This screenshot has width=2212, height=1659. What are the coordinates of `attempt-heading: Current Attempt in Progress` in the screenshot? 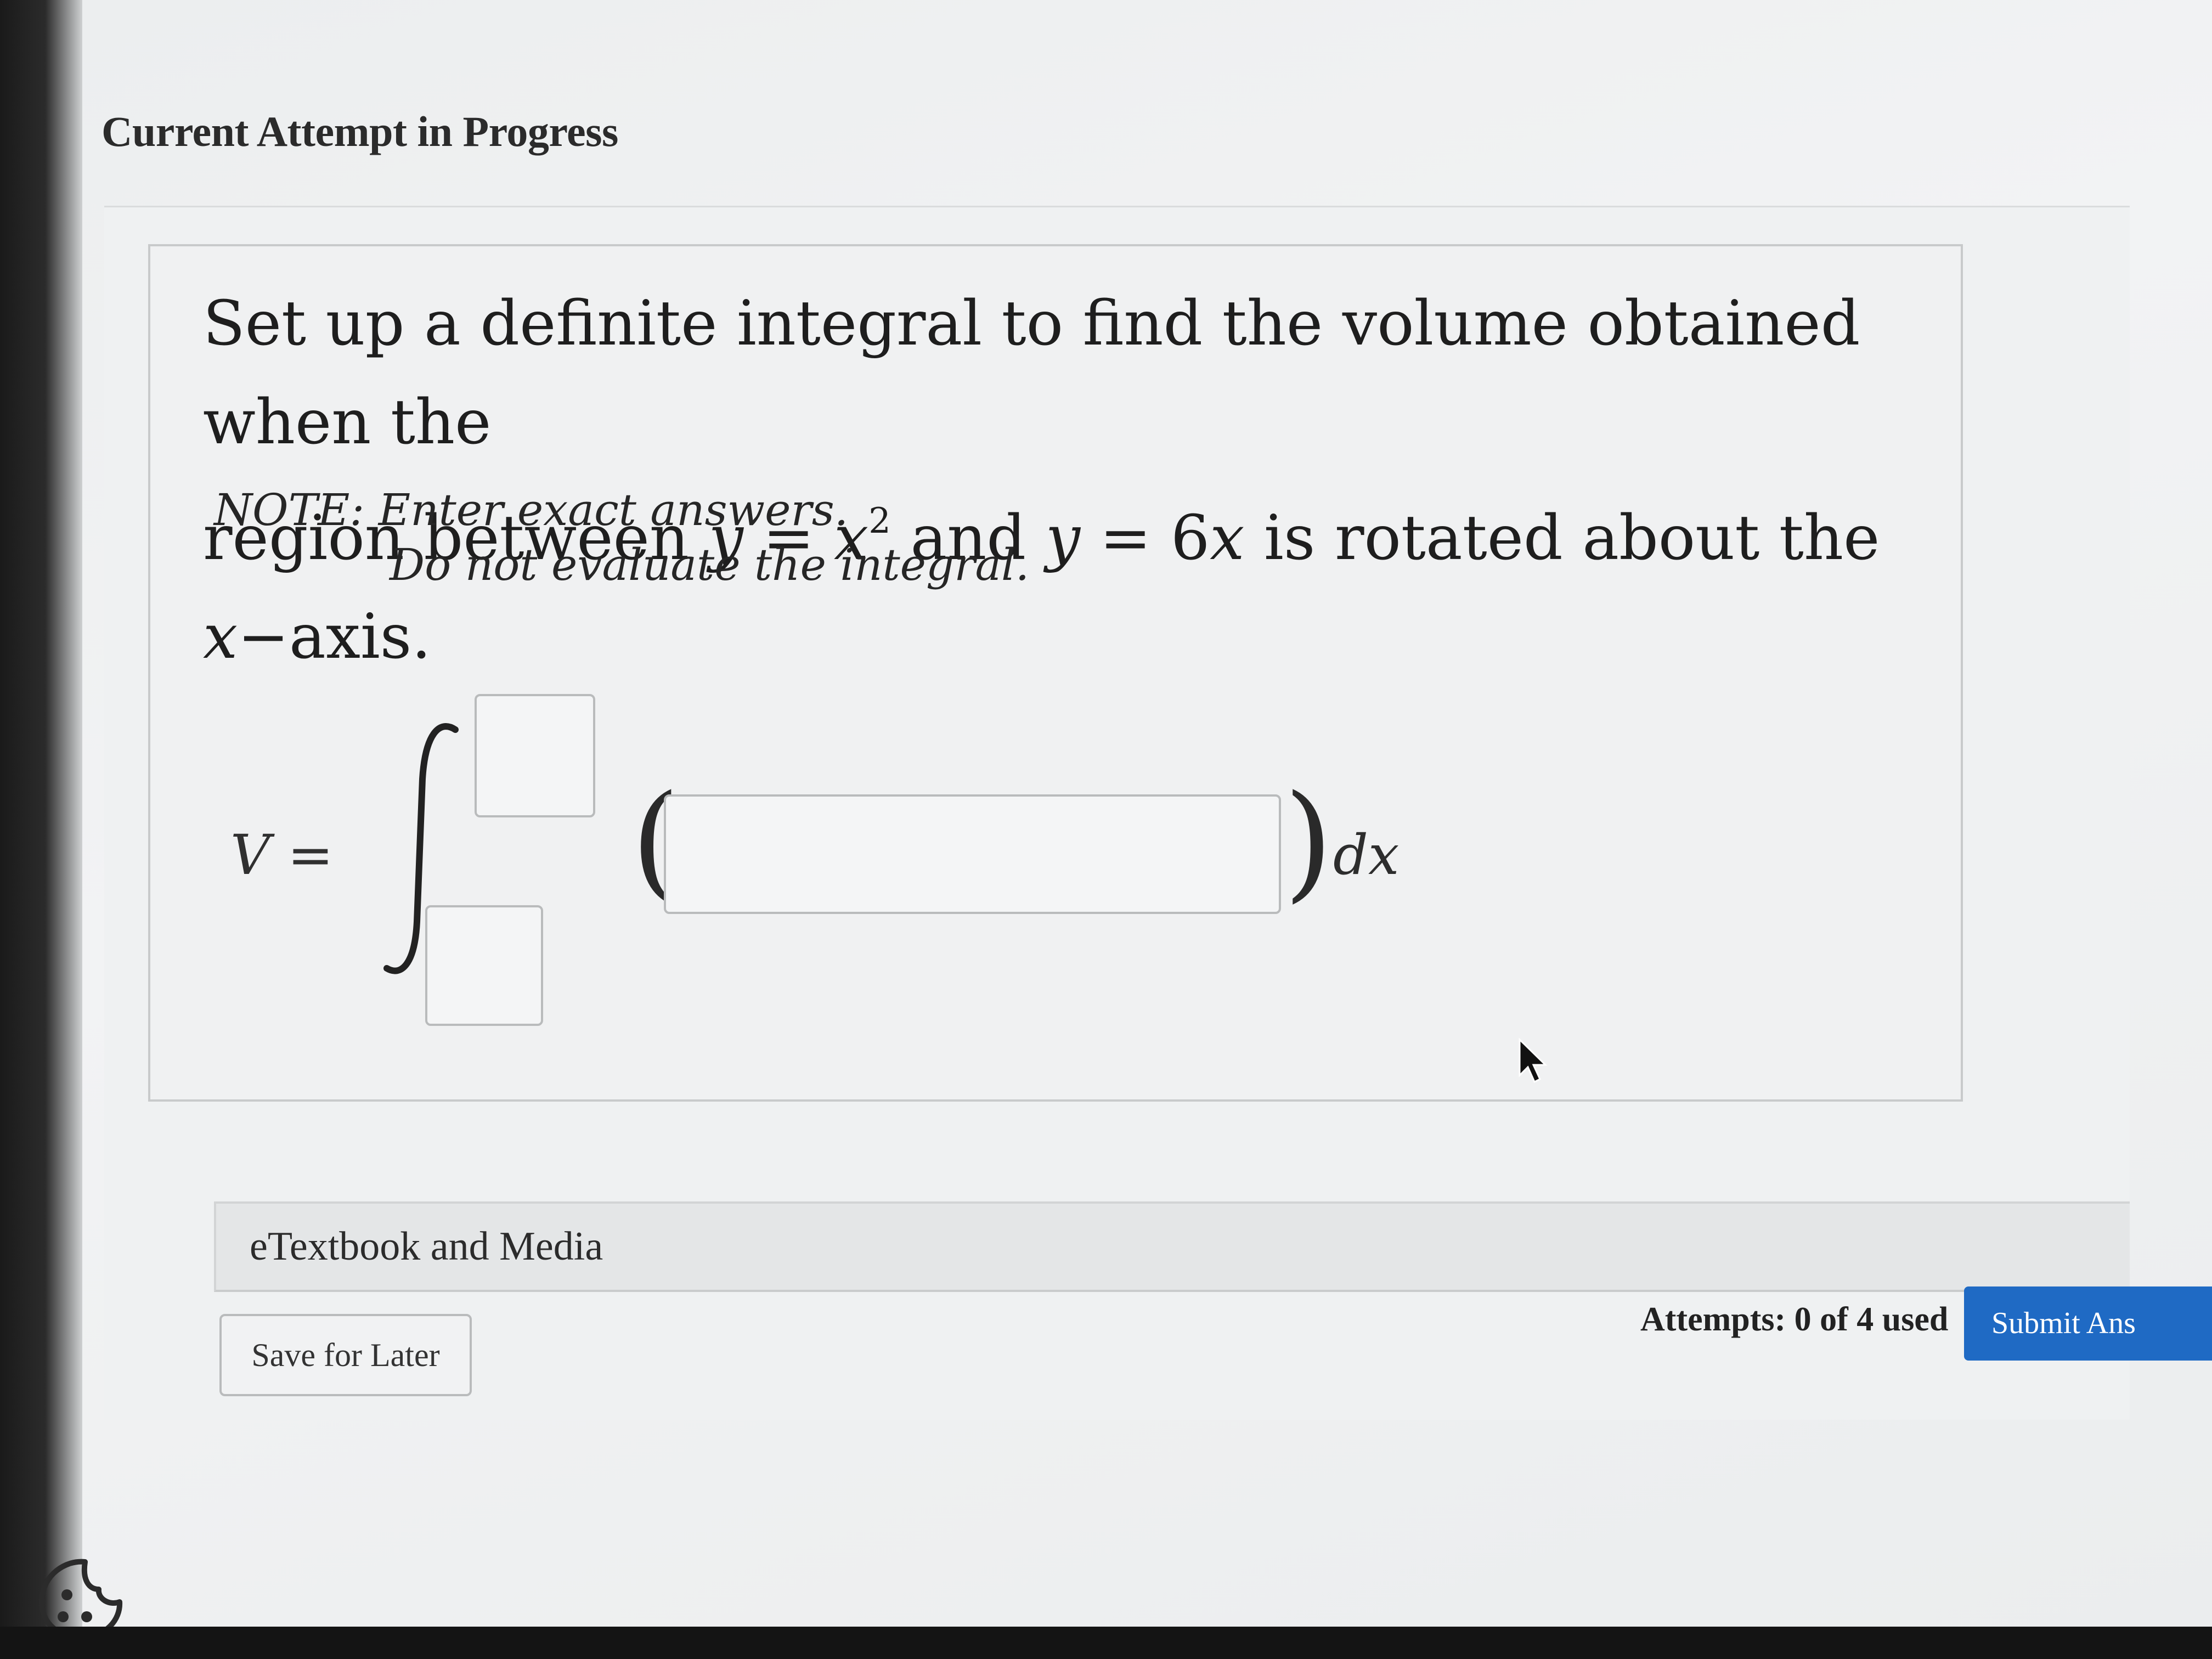 It's located at (359, 131).